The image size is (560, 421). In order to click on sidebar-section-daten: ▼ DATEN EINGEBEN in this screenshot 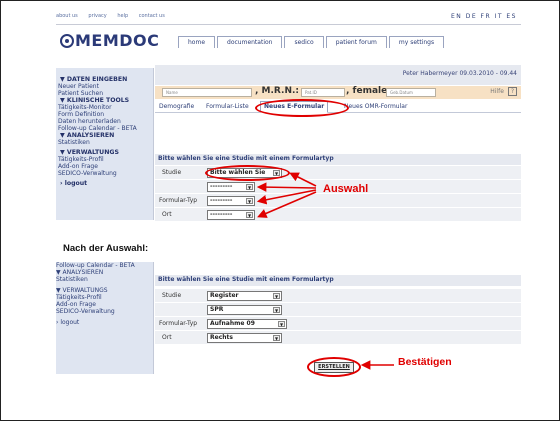, I will do `click(104, 79)`.